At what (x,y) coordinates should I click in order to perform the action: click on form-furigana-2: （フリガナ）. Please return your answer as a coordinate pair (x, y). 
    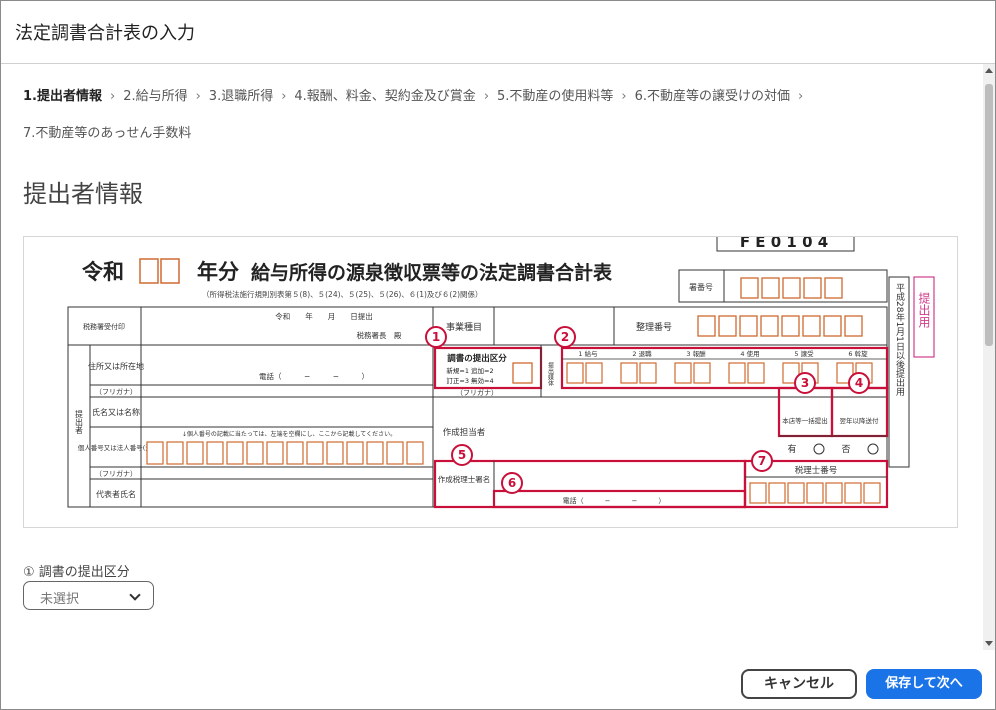
    Looking at the image, I should click on (116, 473).